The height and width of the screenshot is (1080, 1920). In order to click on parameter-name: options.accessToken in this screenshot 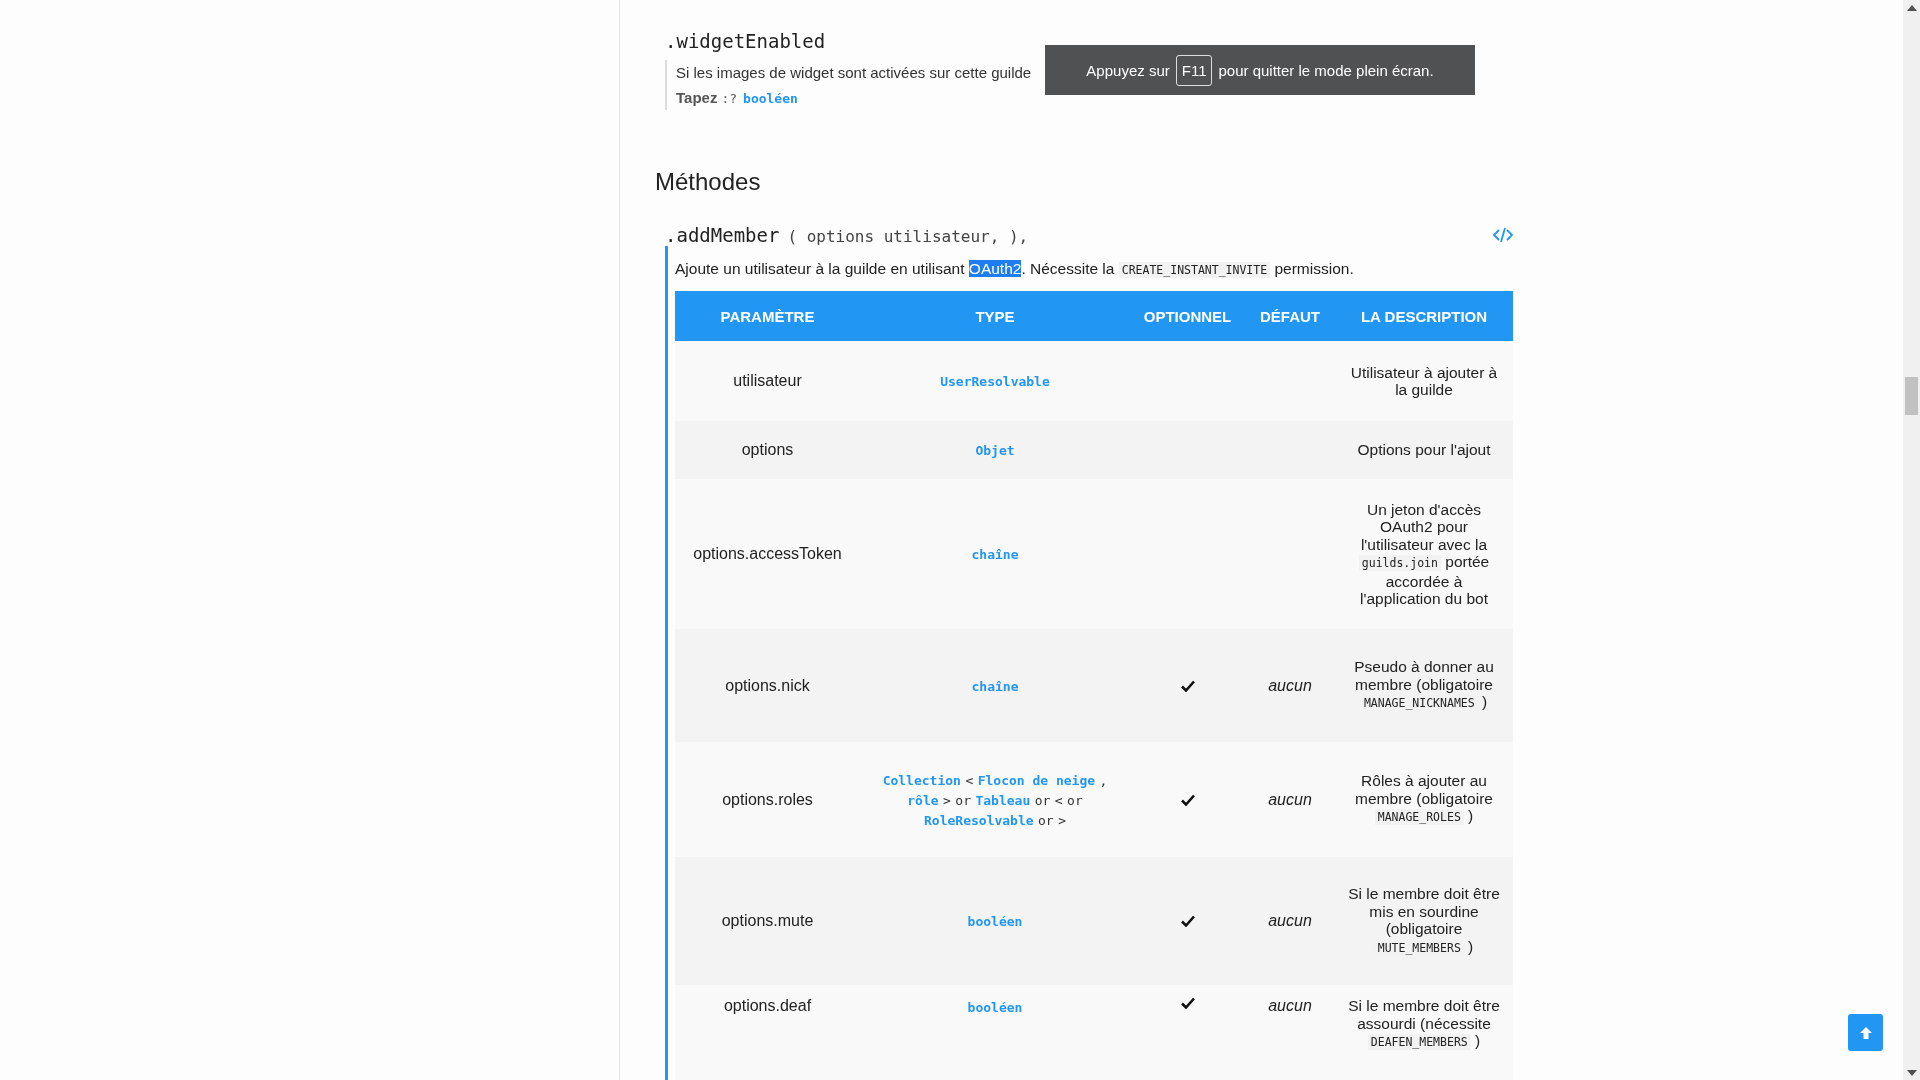, I will do `click(767, 554)`.